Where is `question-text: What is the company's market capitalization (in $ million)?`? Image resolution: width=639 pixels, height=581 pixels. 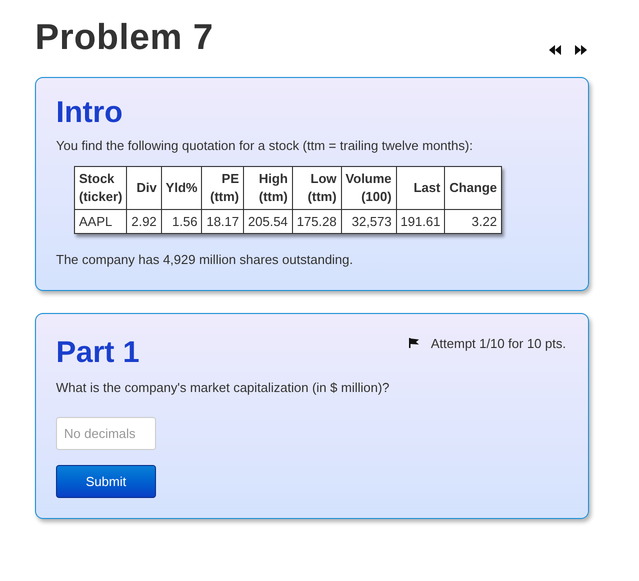 question-text: What is the company's market capitalization (in $ million)? is located at coordinates (223, 387).